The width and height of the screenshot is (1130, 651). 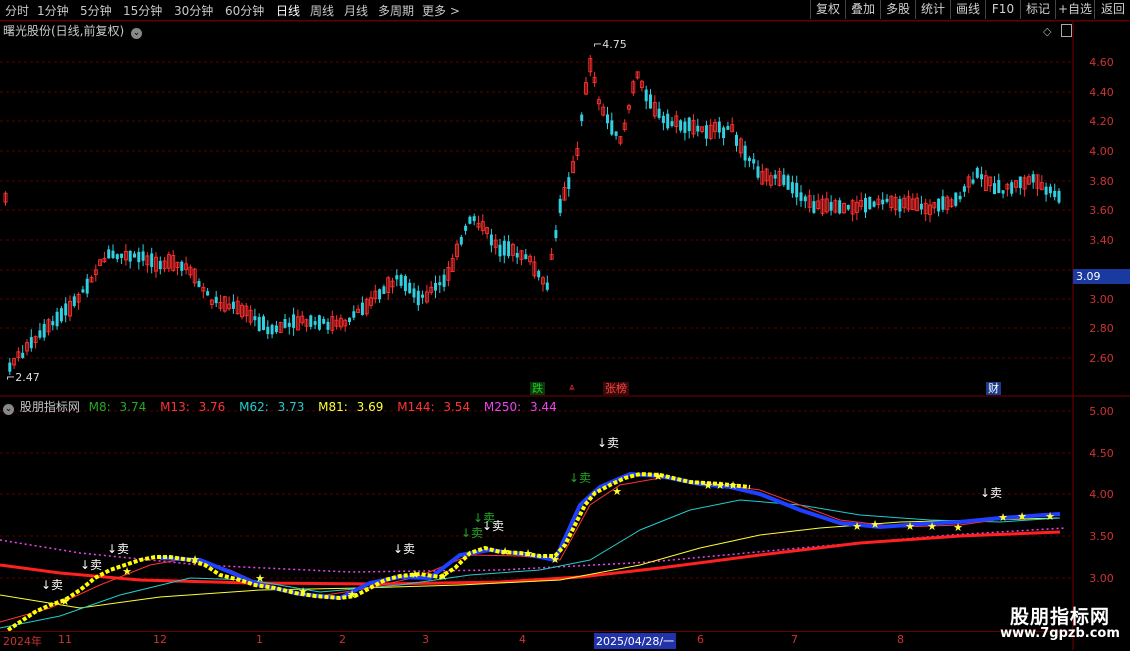 What do you see at coordinates (900, 639) in the screenshot?
I see `date-label: 8` at bounding box center [900, 639].